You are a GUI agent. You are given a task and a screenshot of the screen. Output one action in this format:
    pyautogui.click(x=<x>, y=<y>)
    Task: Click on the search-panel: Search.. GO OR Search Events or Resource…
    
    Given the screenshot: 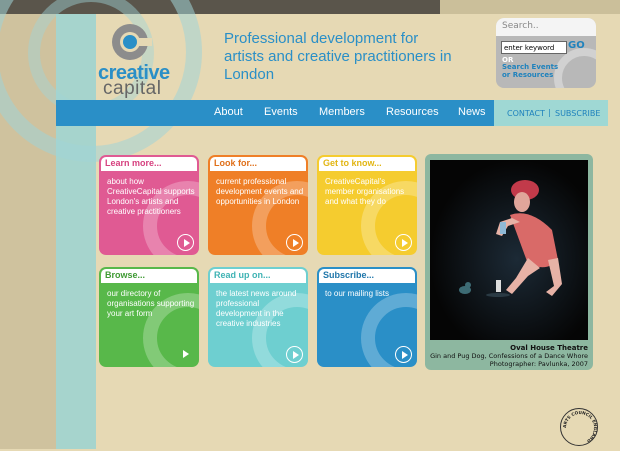 What is the action you would take?
    pyautogui.click(x=546, y=53)
    